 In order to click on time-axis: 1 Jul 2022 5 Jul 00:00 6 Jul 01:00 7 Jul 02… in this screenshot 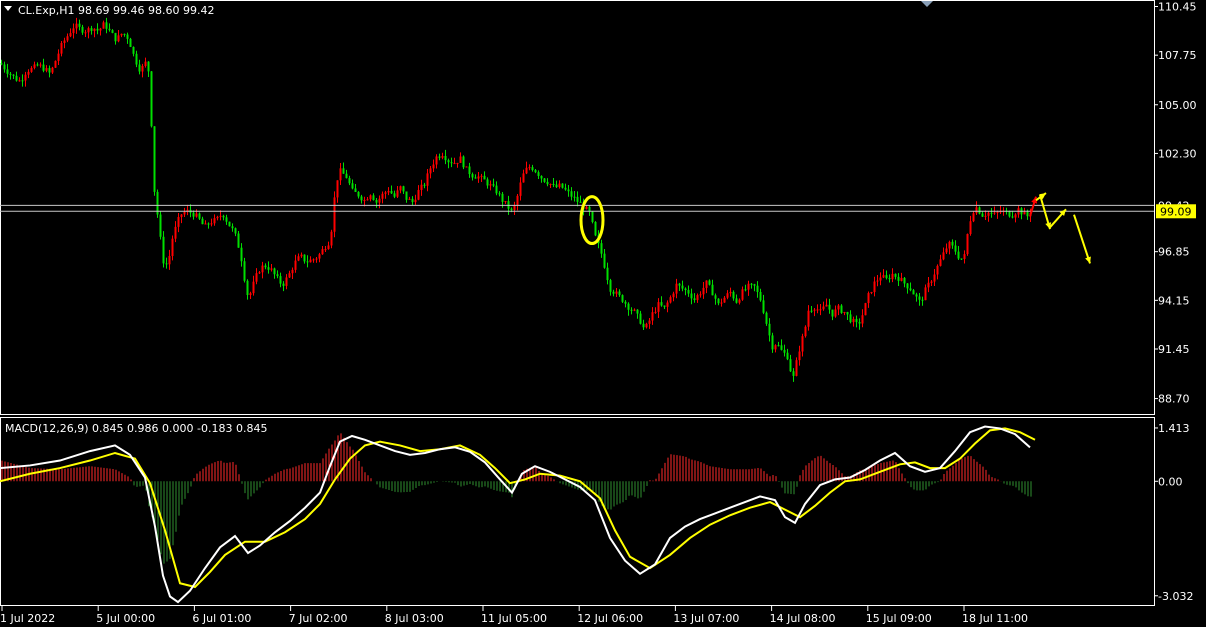, I will do `click(514, 615)`.